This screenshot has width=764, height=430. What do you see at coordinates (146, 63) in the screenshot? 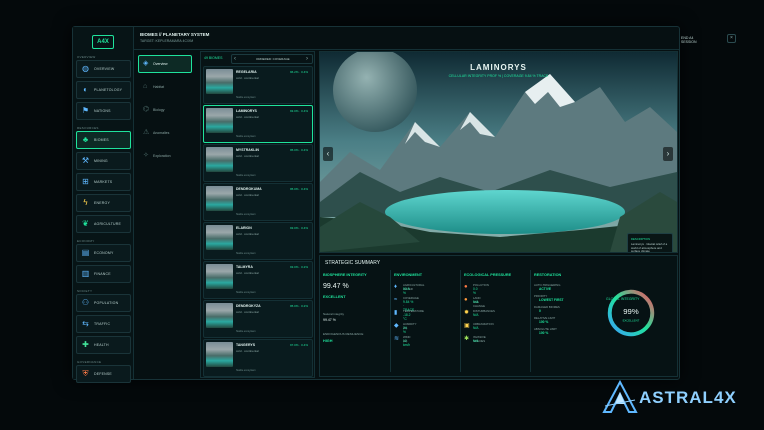
I see `layers-icon: ◈` at bounding box center [146, 63].